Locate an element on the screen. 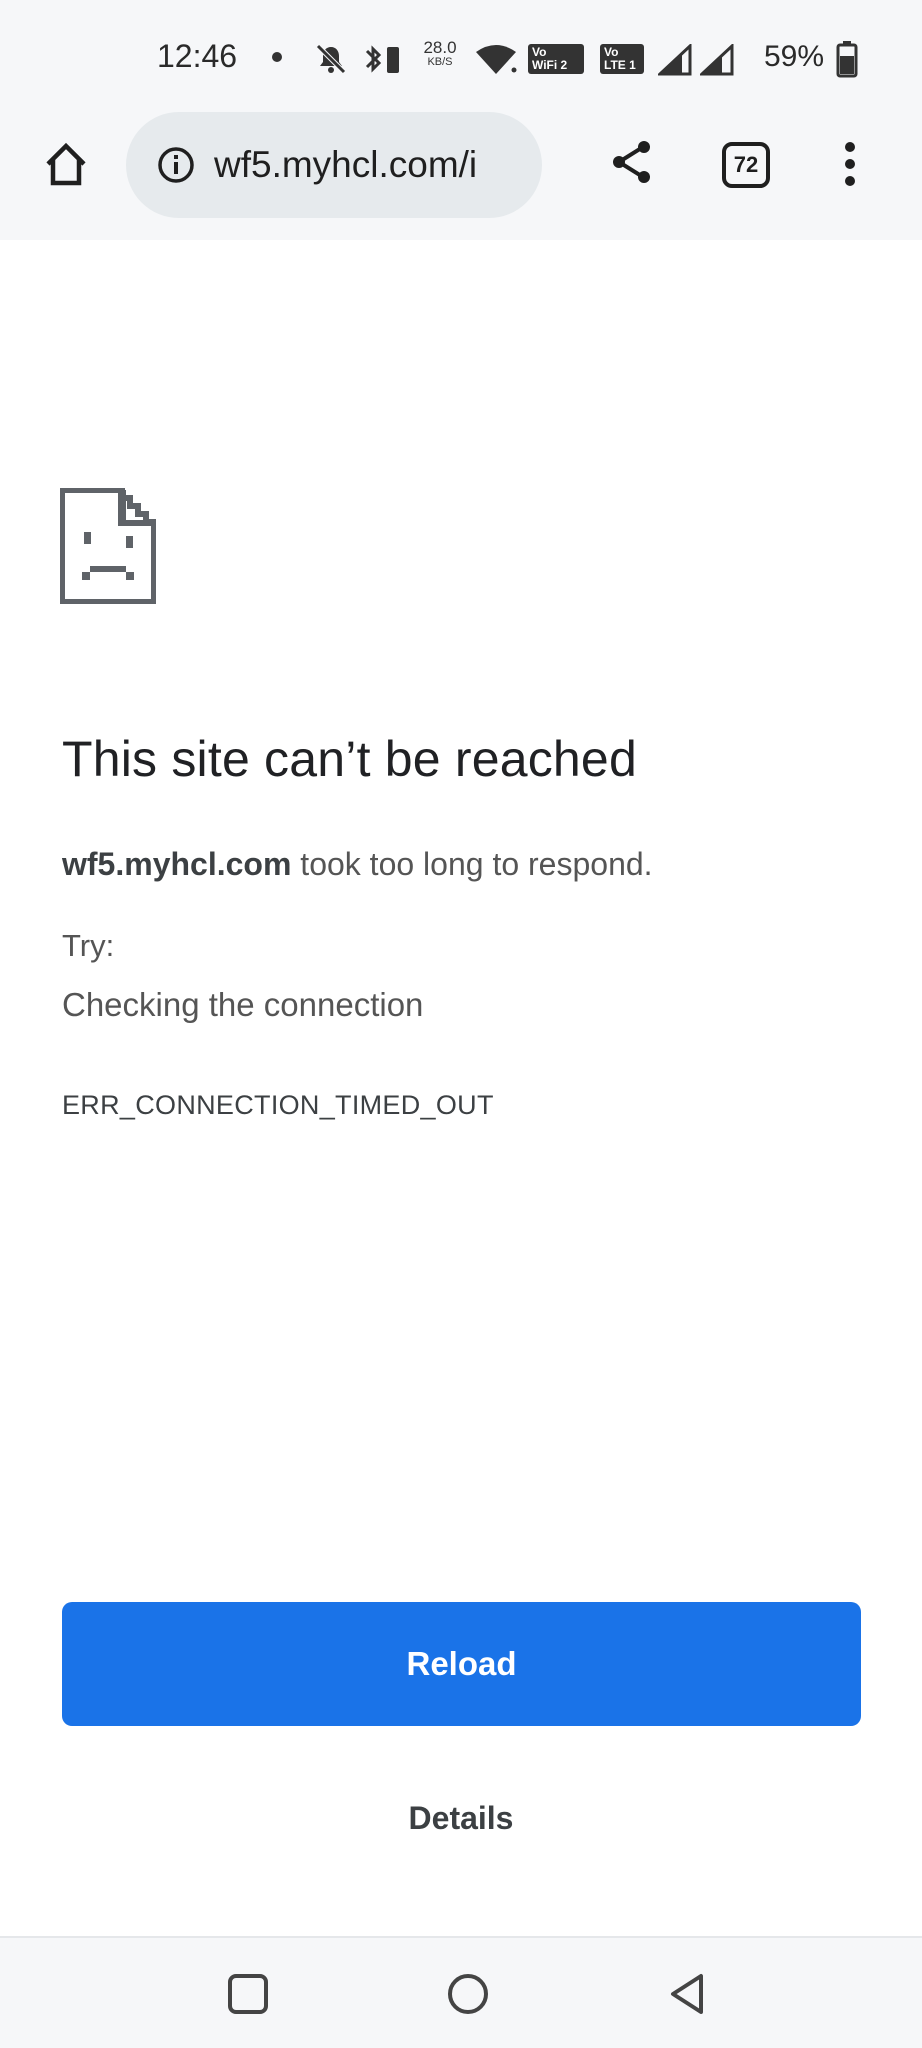 Image resolution: width=922 pixels, height=2048 pixels. network-speed: 28.0 KB/S is located at coordinates (440, 54).